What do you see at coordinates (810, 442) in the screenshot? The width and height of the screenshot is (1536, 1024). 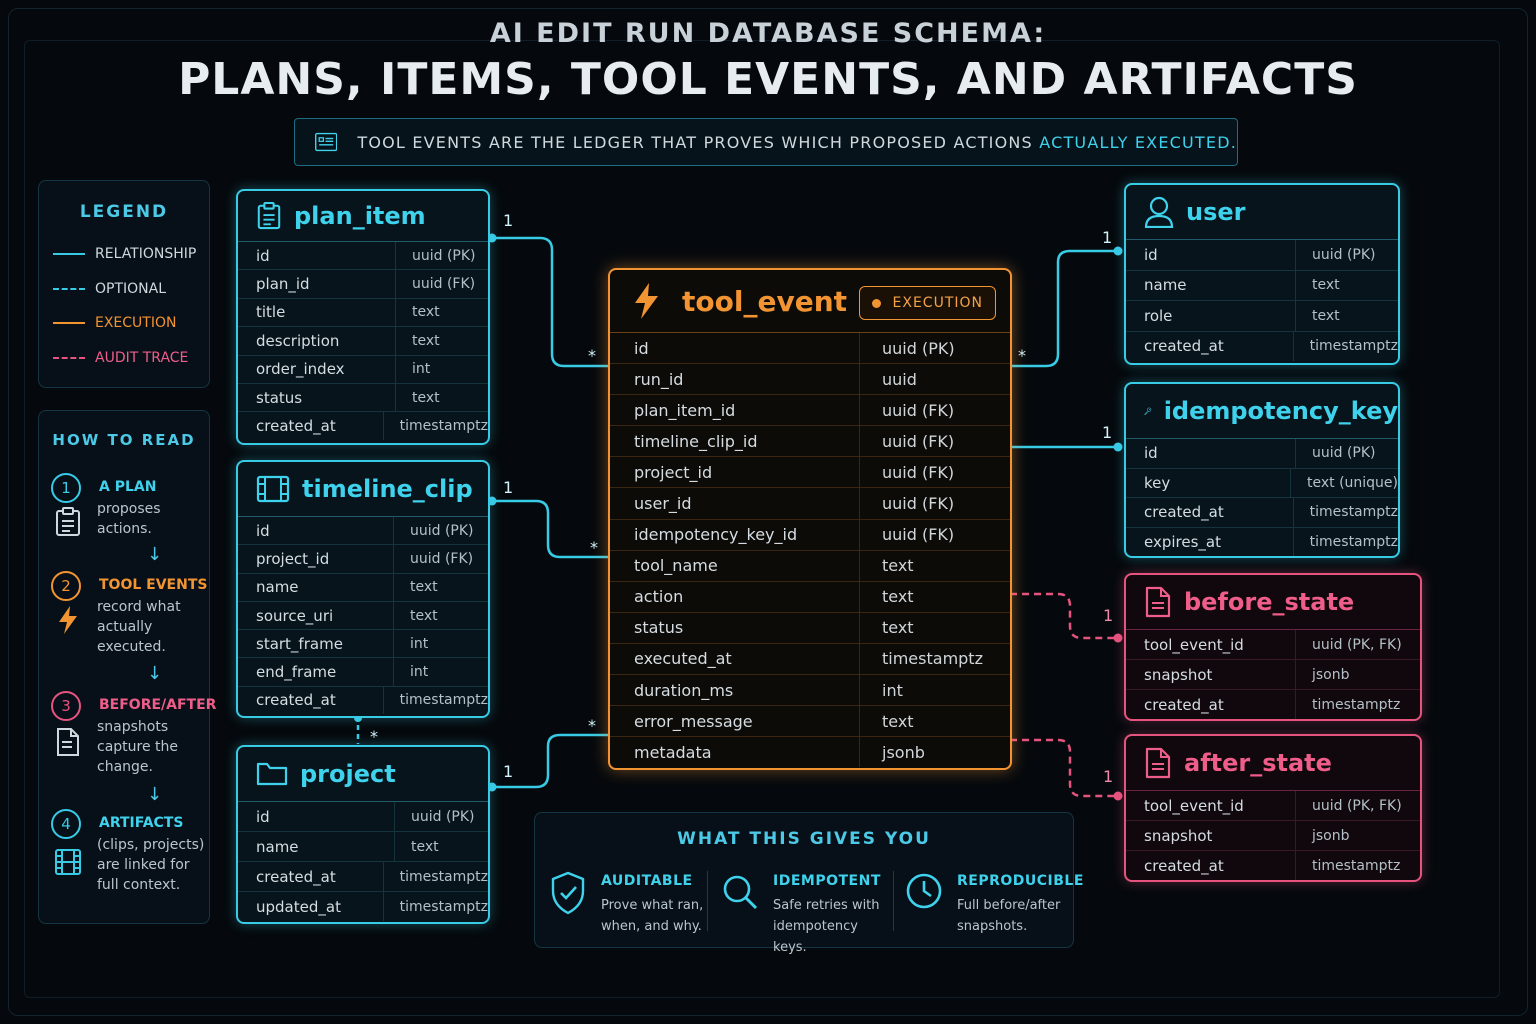 I see `table-row: timeline_clip_id uuid (FK)` at bounding box center [810, 442].